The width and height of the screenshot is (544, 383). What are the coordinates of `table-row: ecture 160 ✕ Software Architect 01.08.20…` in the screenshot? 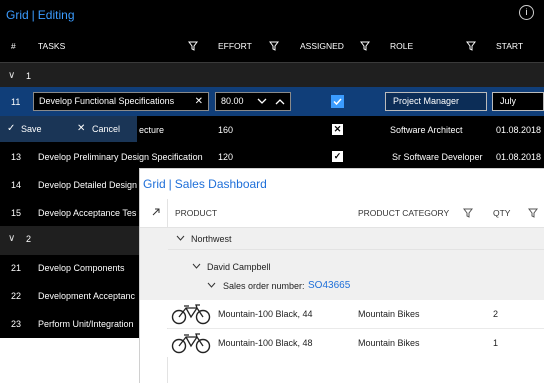 It's located at (272, 130).